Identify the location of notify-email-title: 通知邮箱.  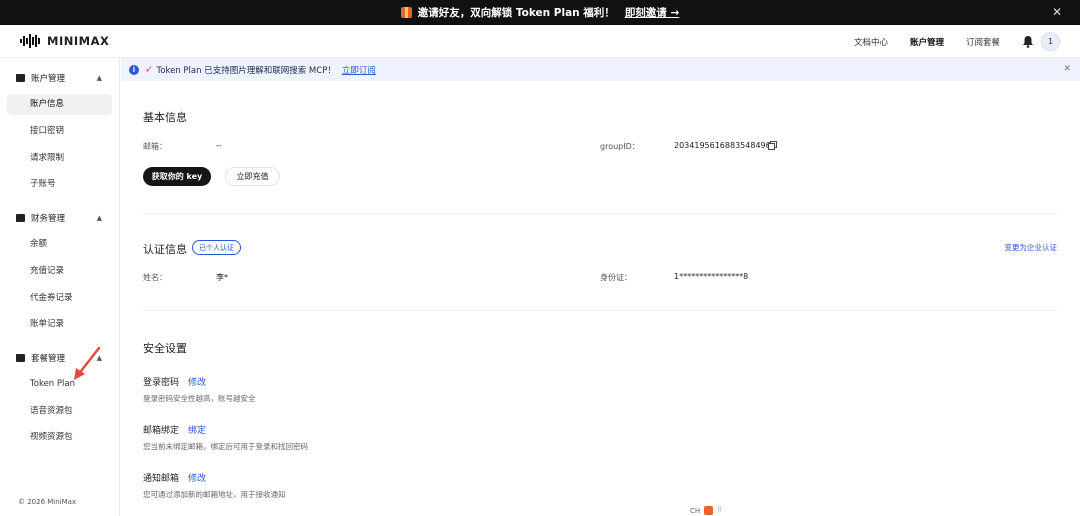
(161, 479).